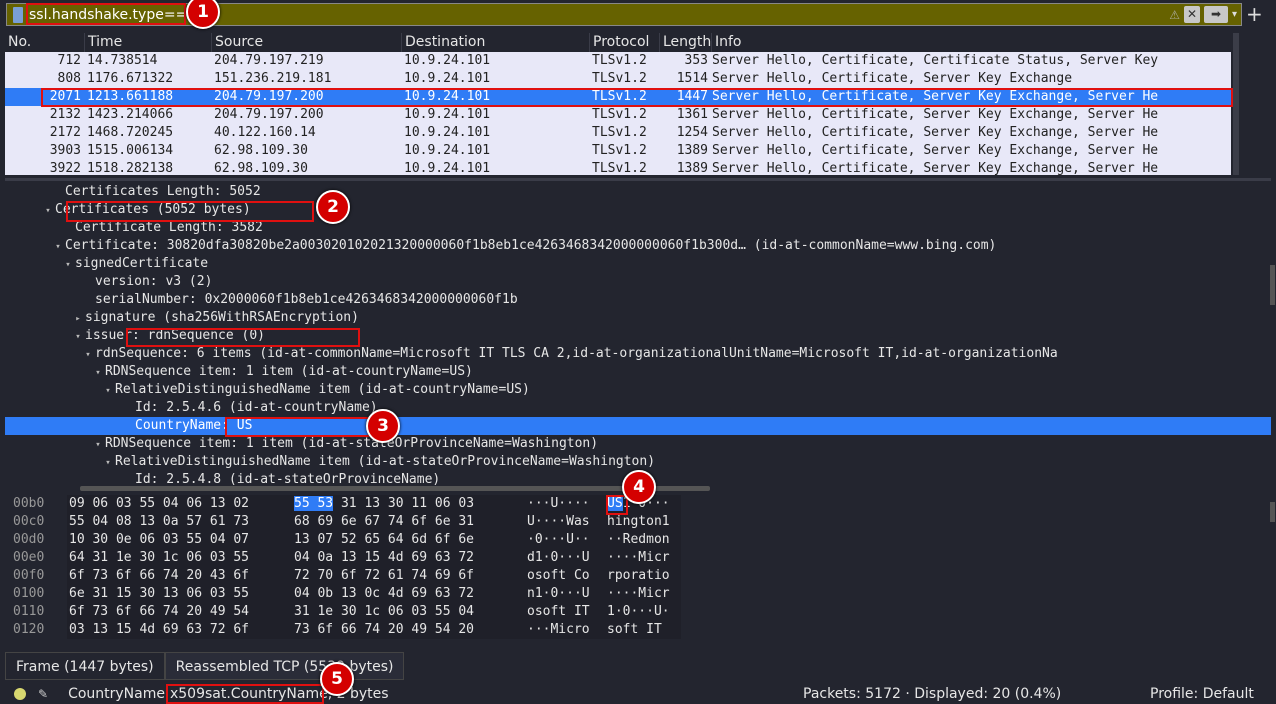 The image size is (1276, 704). I want to click on packet-cell-destination: 10.9.24.101, so click(447, 60).